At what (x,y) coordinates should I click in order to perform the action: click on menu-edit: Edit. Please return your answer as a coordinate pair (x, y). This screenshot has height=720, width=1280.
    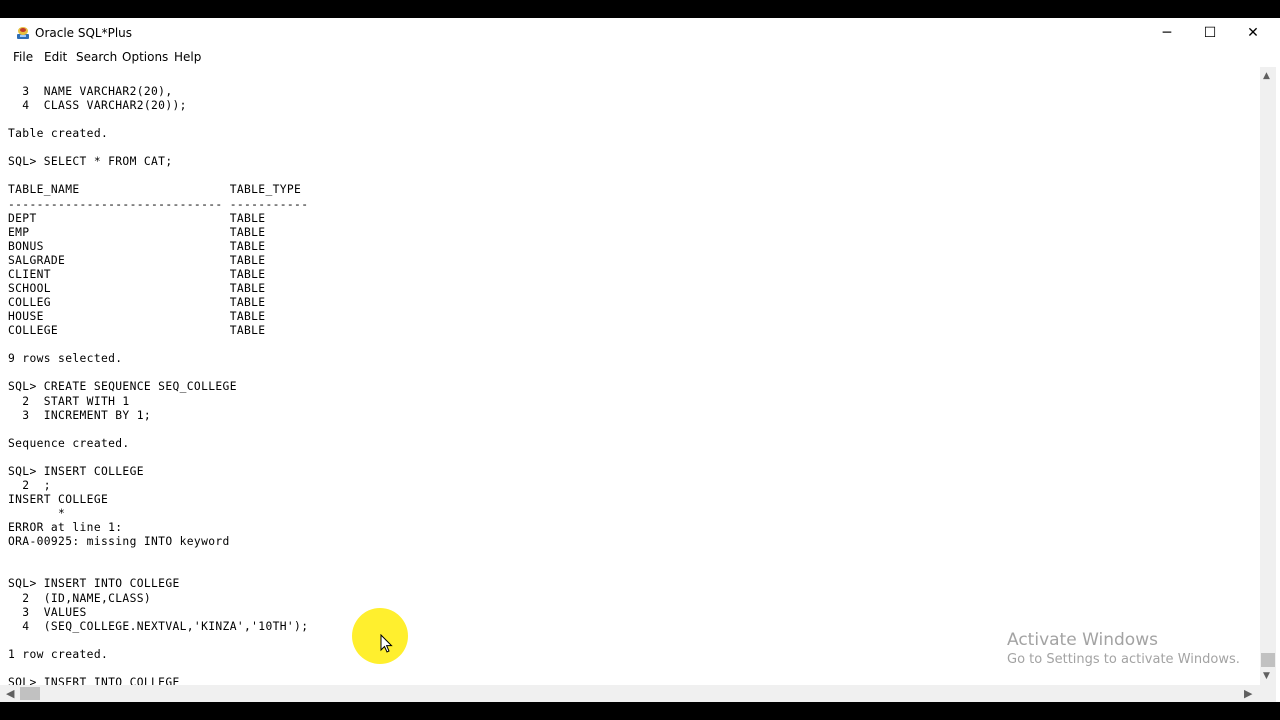
    Looking at the image, I should click on (55, 57).